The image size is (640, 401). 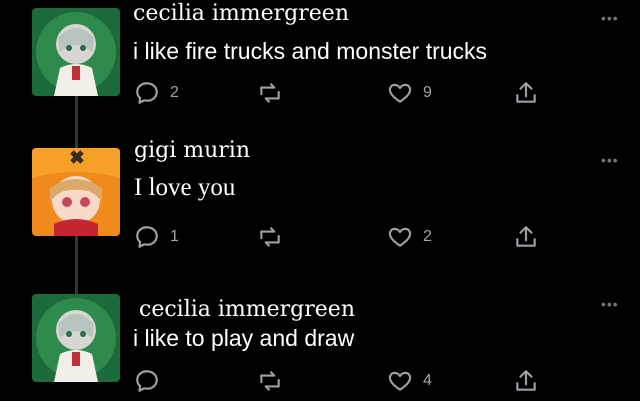 What do you see at coordinates (427, 380) in the screenshot?
I see `like-count: 4` at bounding box center [427, 380].